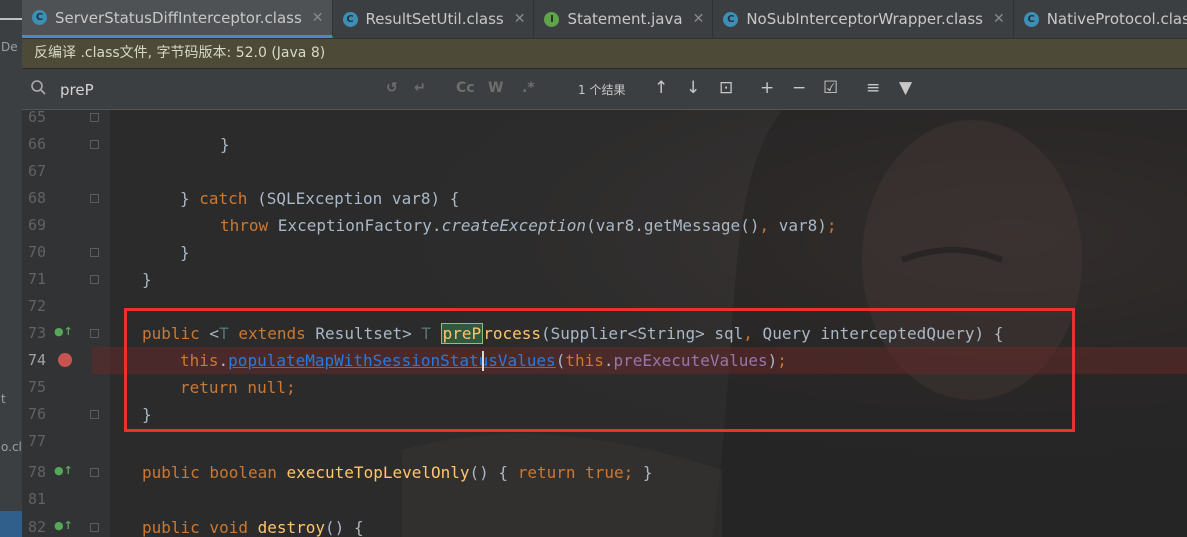 Image resolution: width=1187 pixels, height=537 pixels. What do you see at coordinates (36, 441) in the screenshot?
I see `line-number: 77` at bounding box center [36, 441].